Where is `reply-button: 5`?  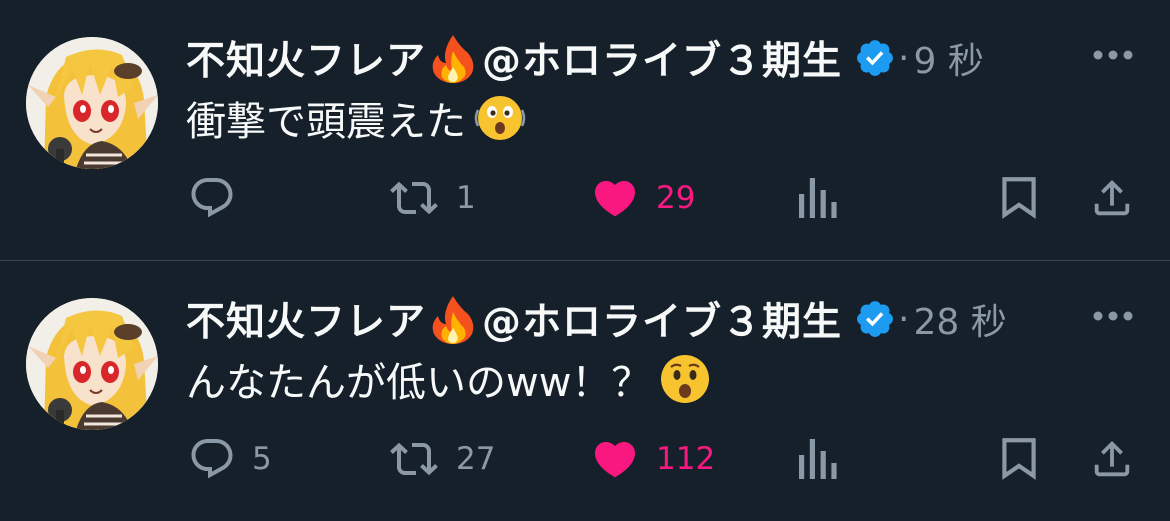 reply-button: 5 is located at coordinates (230, 459).